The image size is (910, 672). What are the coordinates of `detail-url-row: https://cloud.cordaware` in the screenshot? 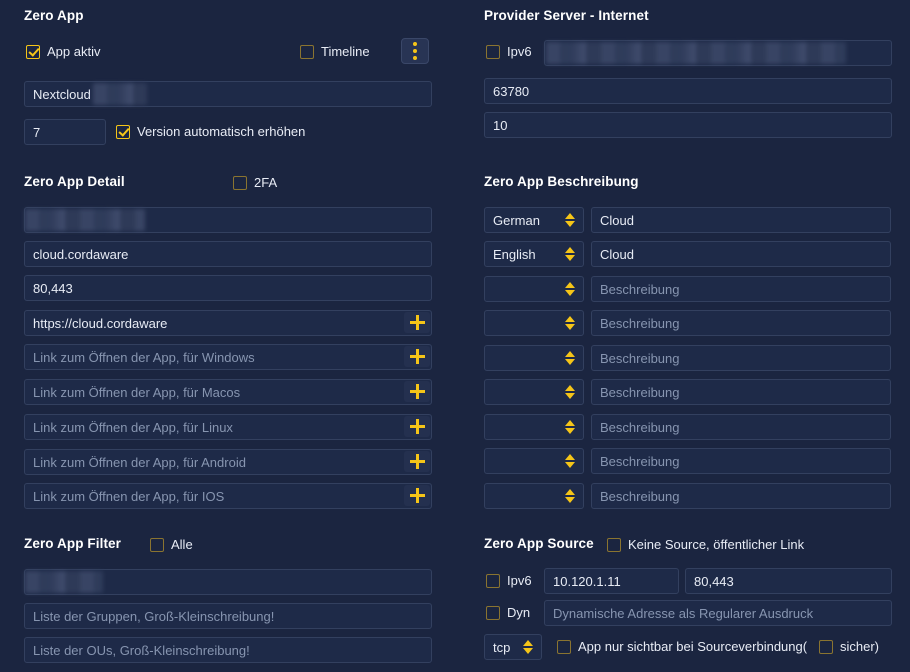 It's located at (228, 323).